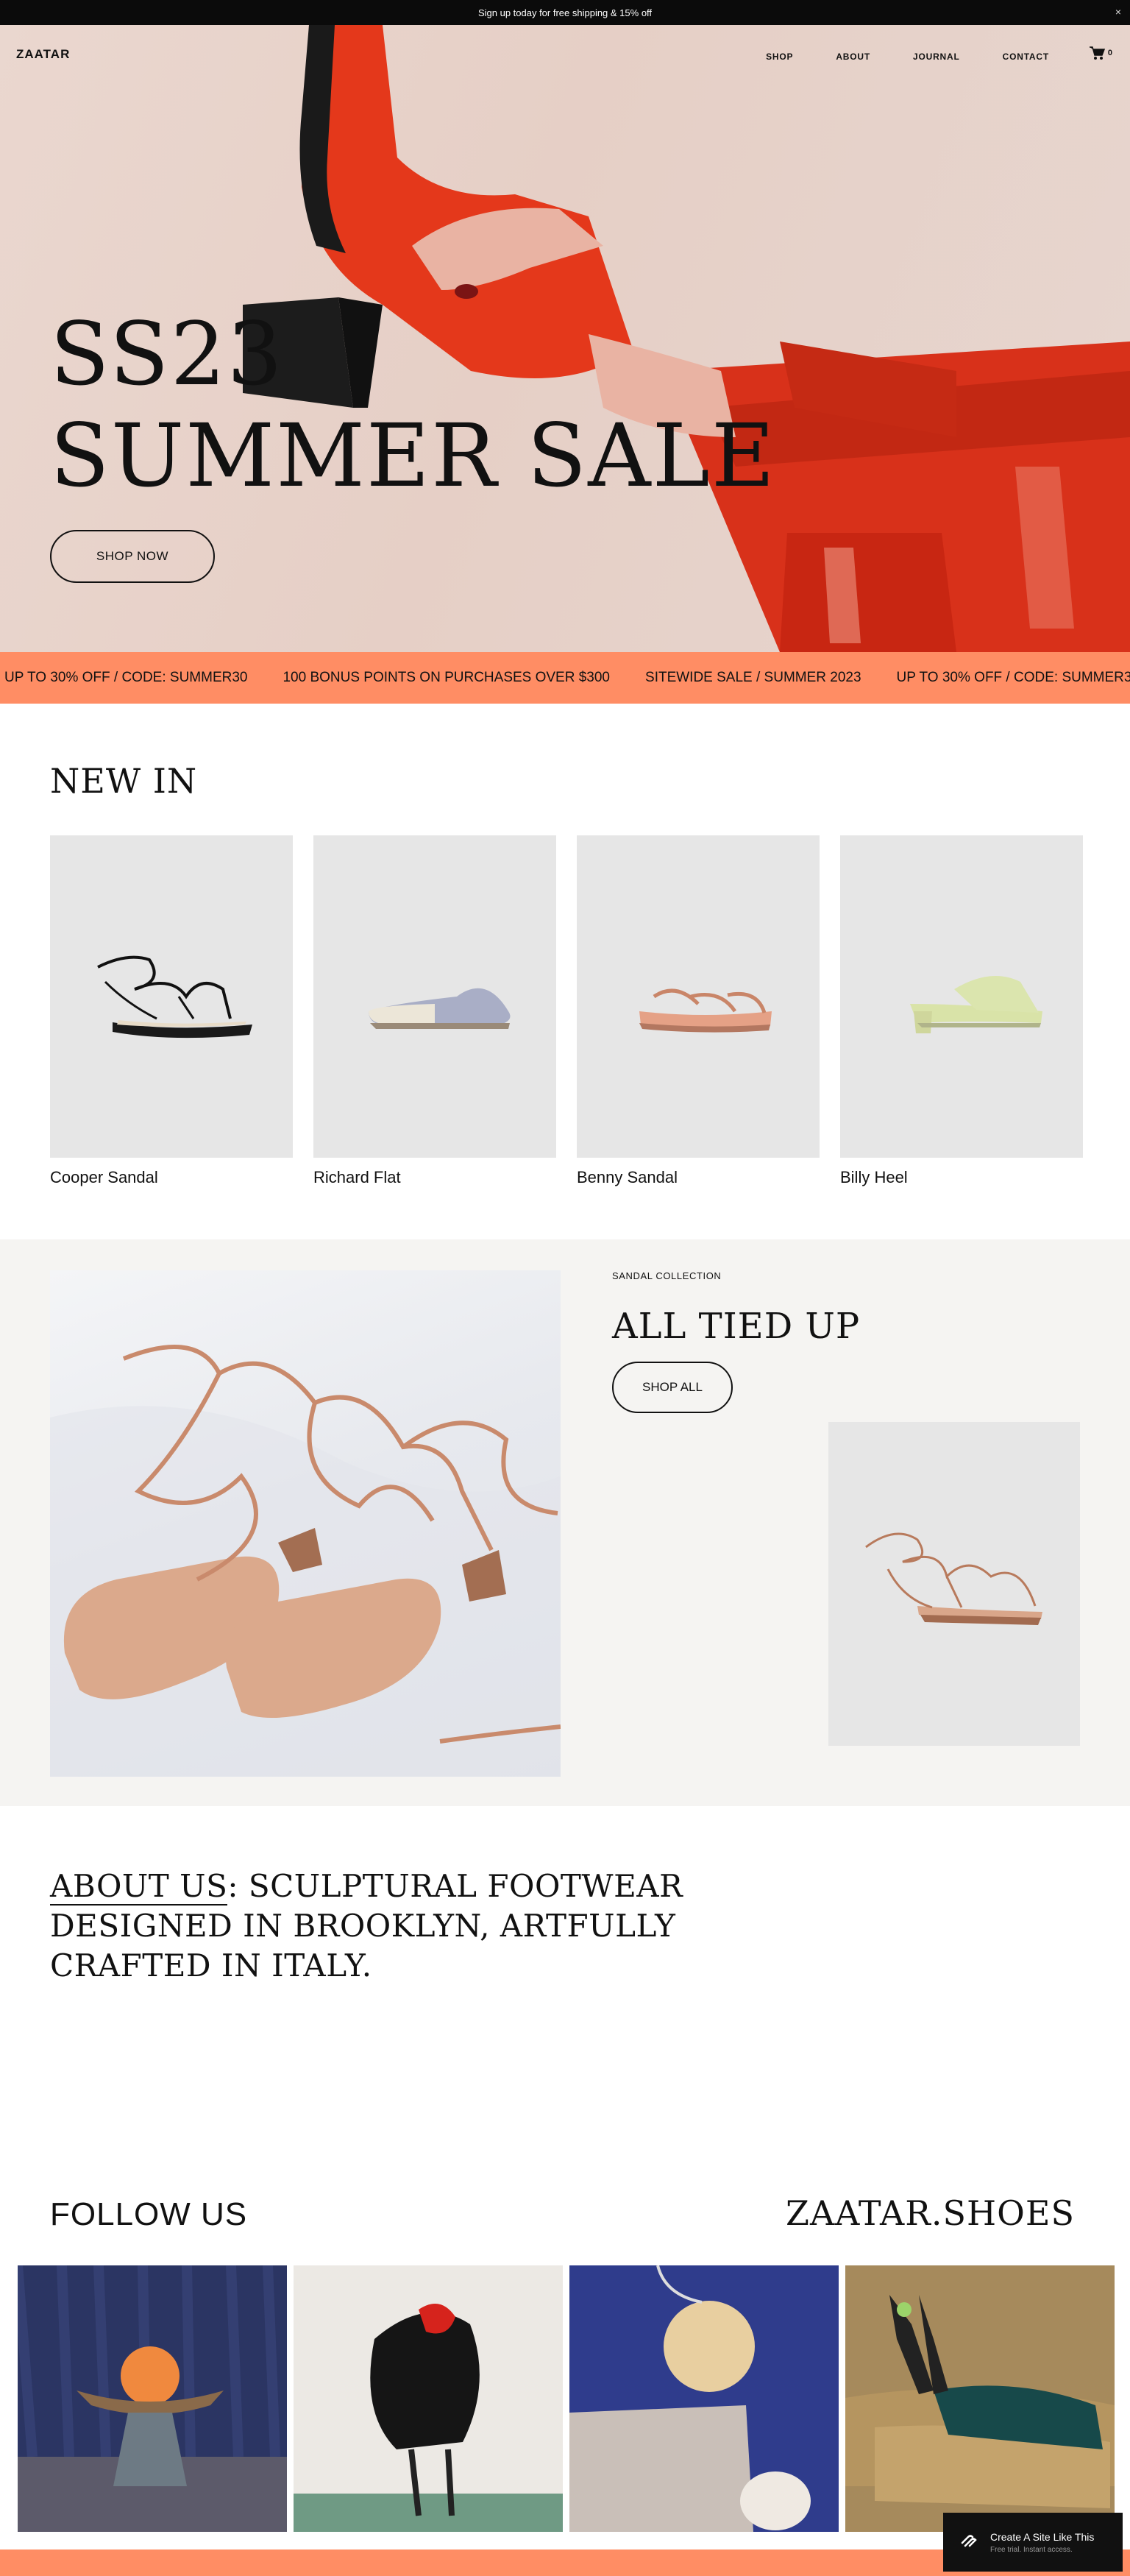  What do you see at coordinates (961, 1177) in the screenshot?
I see `product-name: Billy Heel` at bounding box center [961, 1177].